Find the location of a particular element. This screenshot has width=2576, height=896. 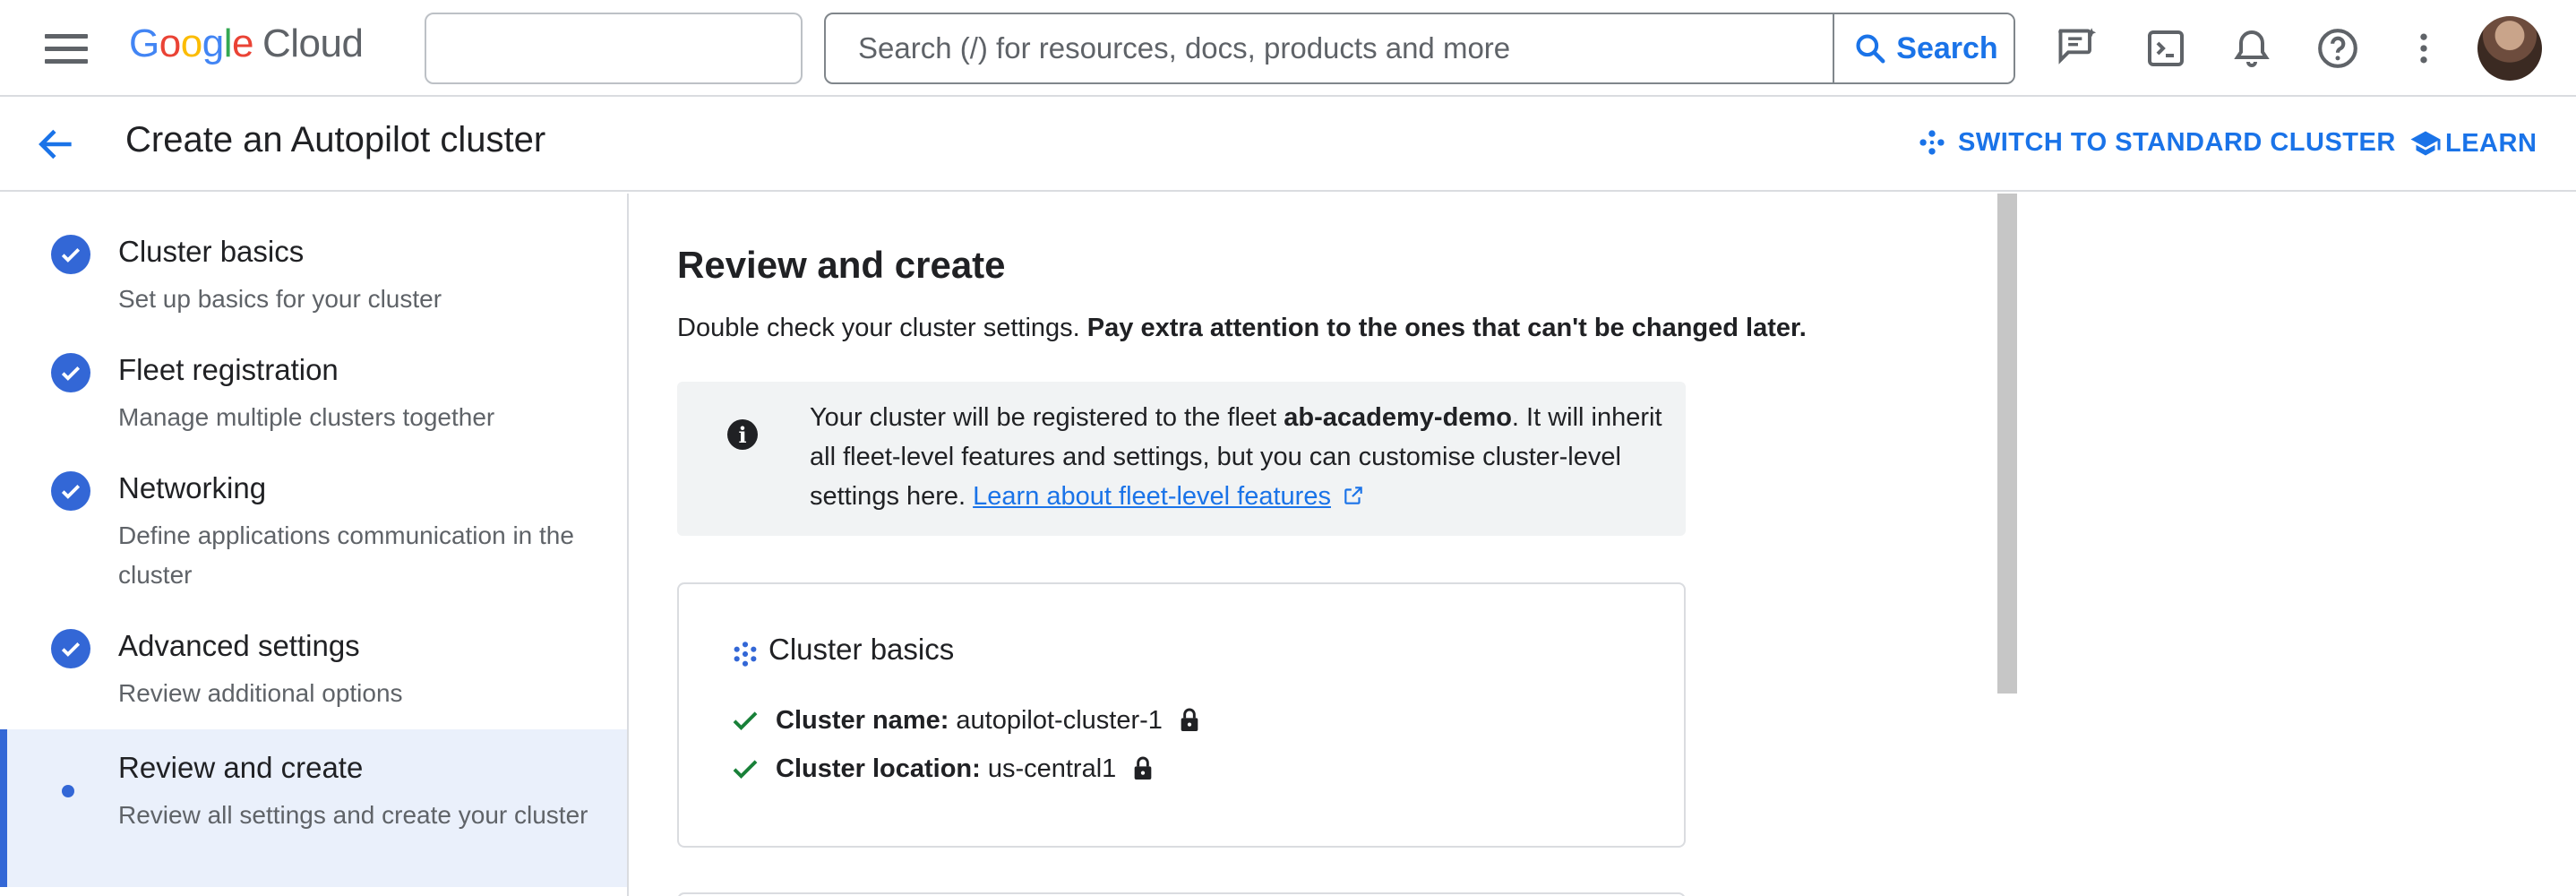

step-title: Fleet registration is located at coordinates (228, 370).